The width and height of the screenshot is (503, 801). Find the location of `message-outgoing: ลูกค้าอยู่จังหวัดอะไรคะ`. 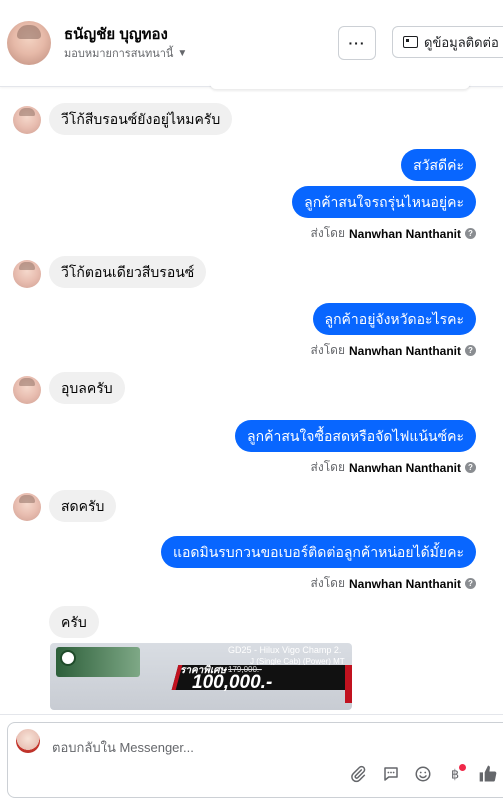

message-outgoing: ลูกค้าอยู่จังหวัดอะไรคะ is located at coordinates (394, 319).